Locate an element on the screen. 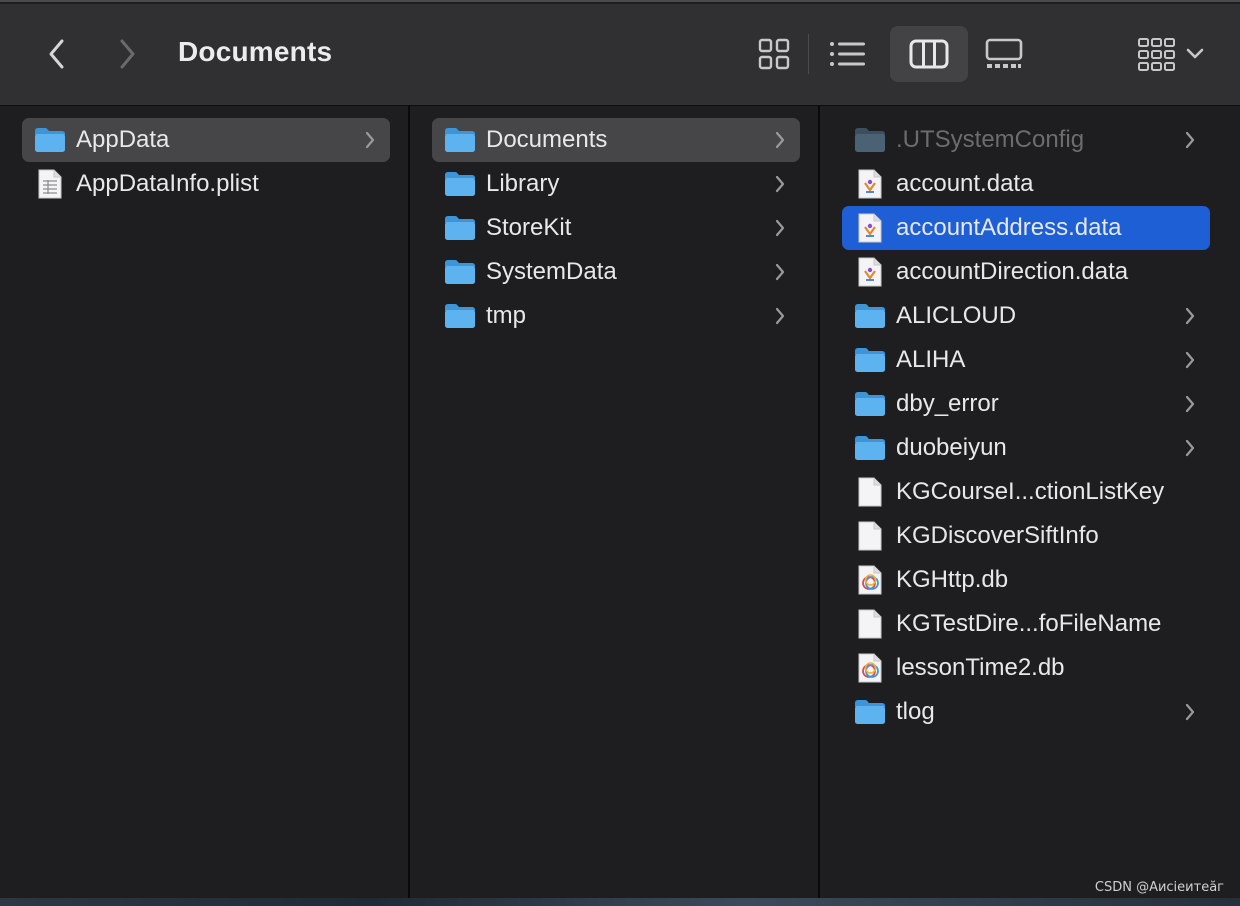 Image resolution: width=1240 pixels, height=906 pixels. group-by-icon is located at coordinates (1156, 54).